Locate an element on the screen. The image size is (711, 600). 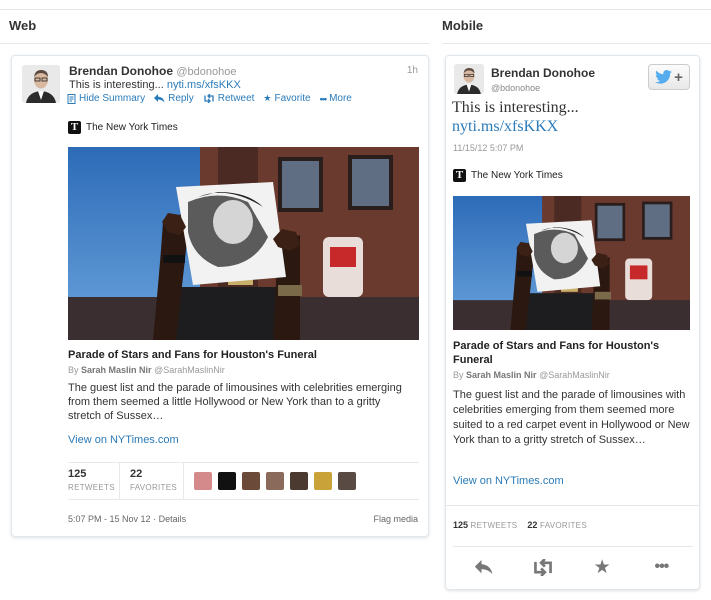
follow-button: + is located at coordinates (669, 77).